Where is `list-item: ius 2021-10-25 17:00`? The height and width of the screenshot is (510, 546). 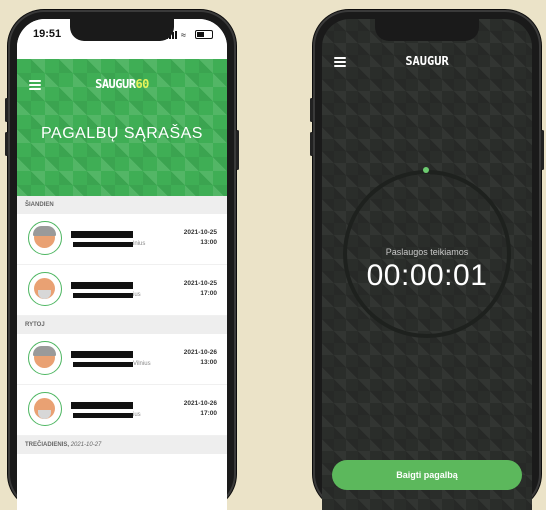 list-item: ius 2021-10-25 17:00 is located at coordinates (122, 290).